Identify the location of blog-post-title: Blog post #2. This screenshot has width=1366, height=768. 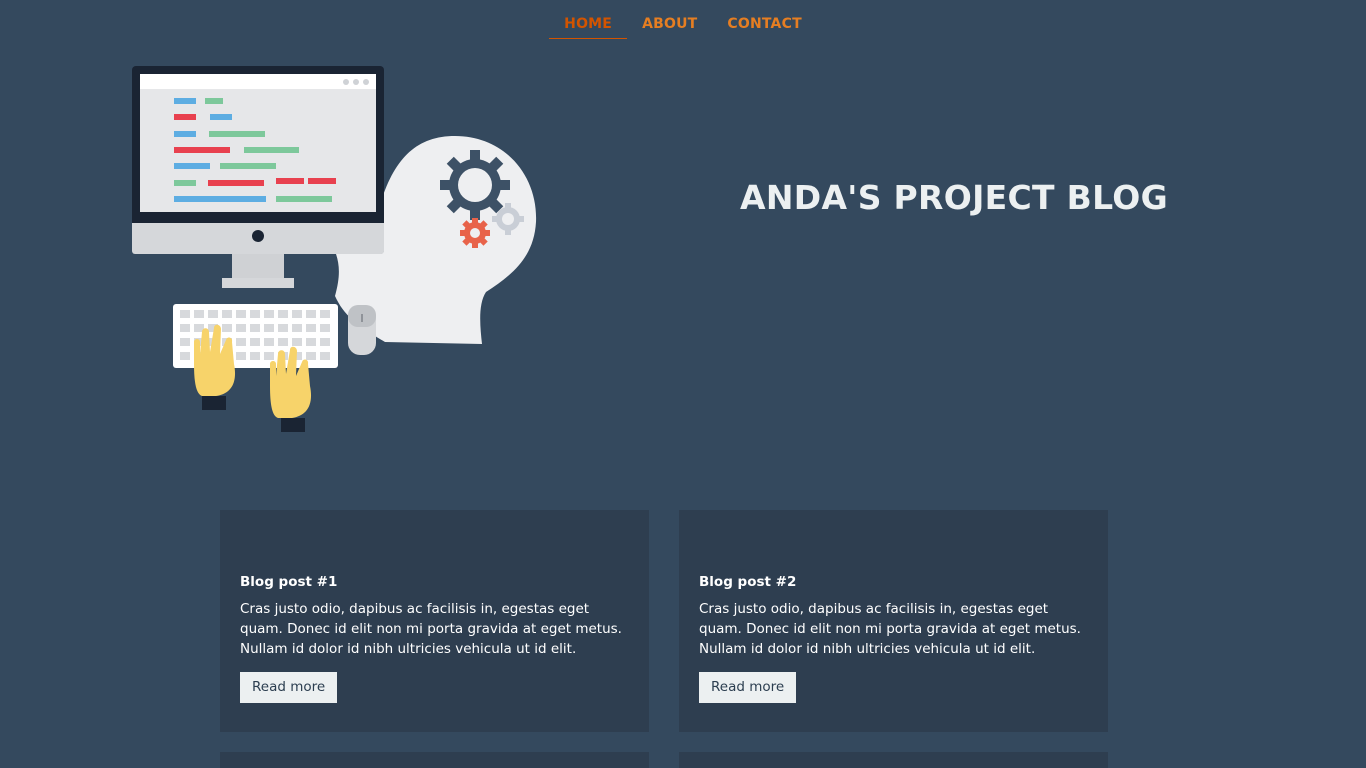
(748, 582).